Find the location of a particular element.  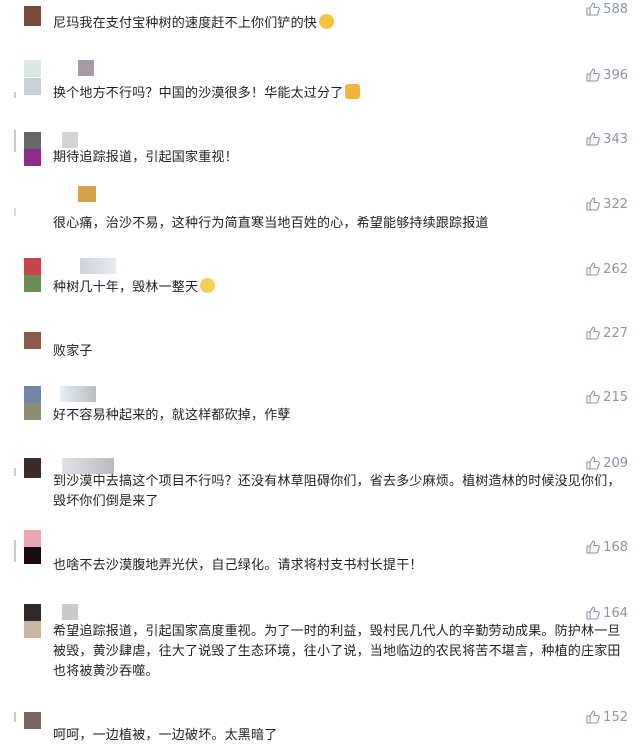

like-count: 168 is located at coordinates (615, 547).